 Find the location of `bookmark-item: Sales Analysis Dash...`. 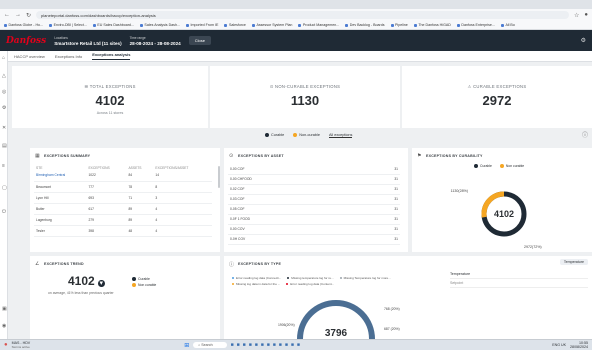

bookmark-item: Sales Analysis Dash... is located at coordinates (160, 25).